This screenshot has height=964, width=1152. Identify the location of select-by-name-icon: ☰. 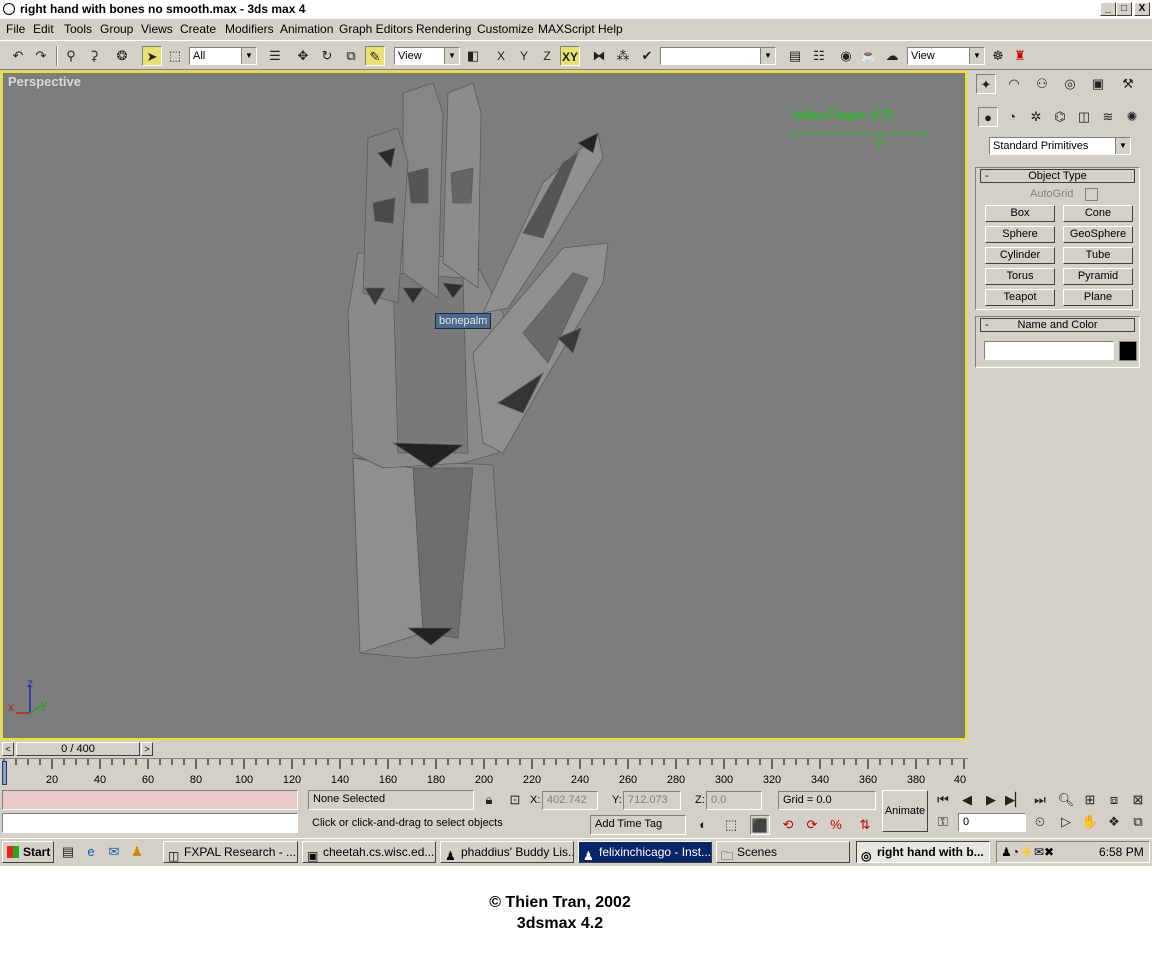
(275, 56).